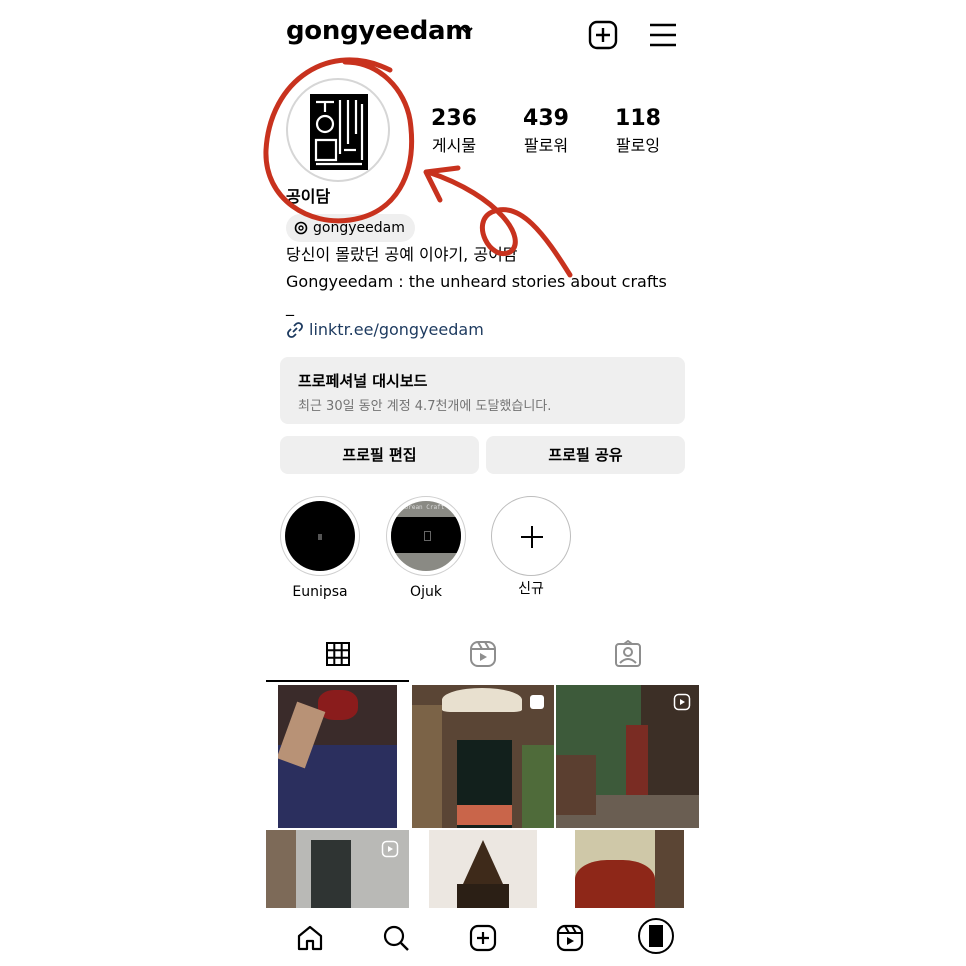 Image resolution: width=966 pixels, height=966 pixels. Describe the element at coordinates (499, 223) in the screenshot. I see `annotation-arrow-shaft` at that location.